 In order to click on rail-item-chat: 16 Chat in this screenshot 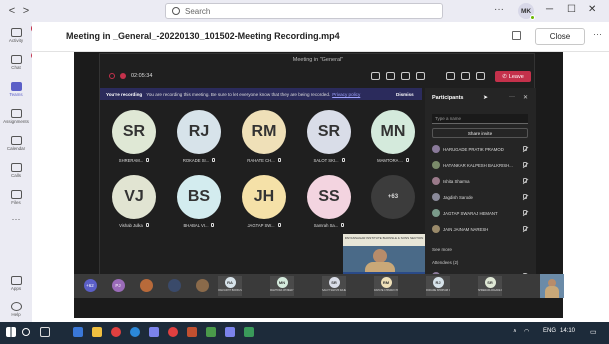, I will do `click(20, 61)`.